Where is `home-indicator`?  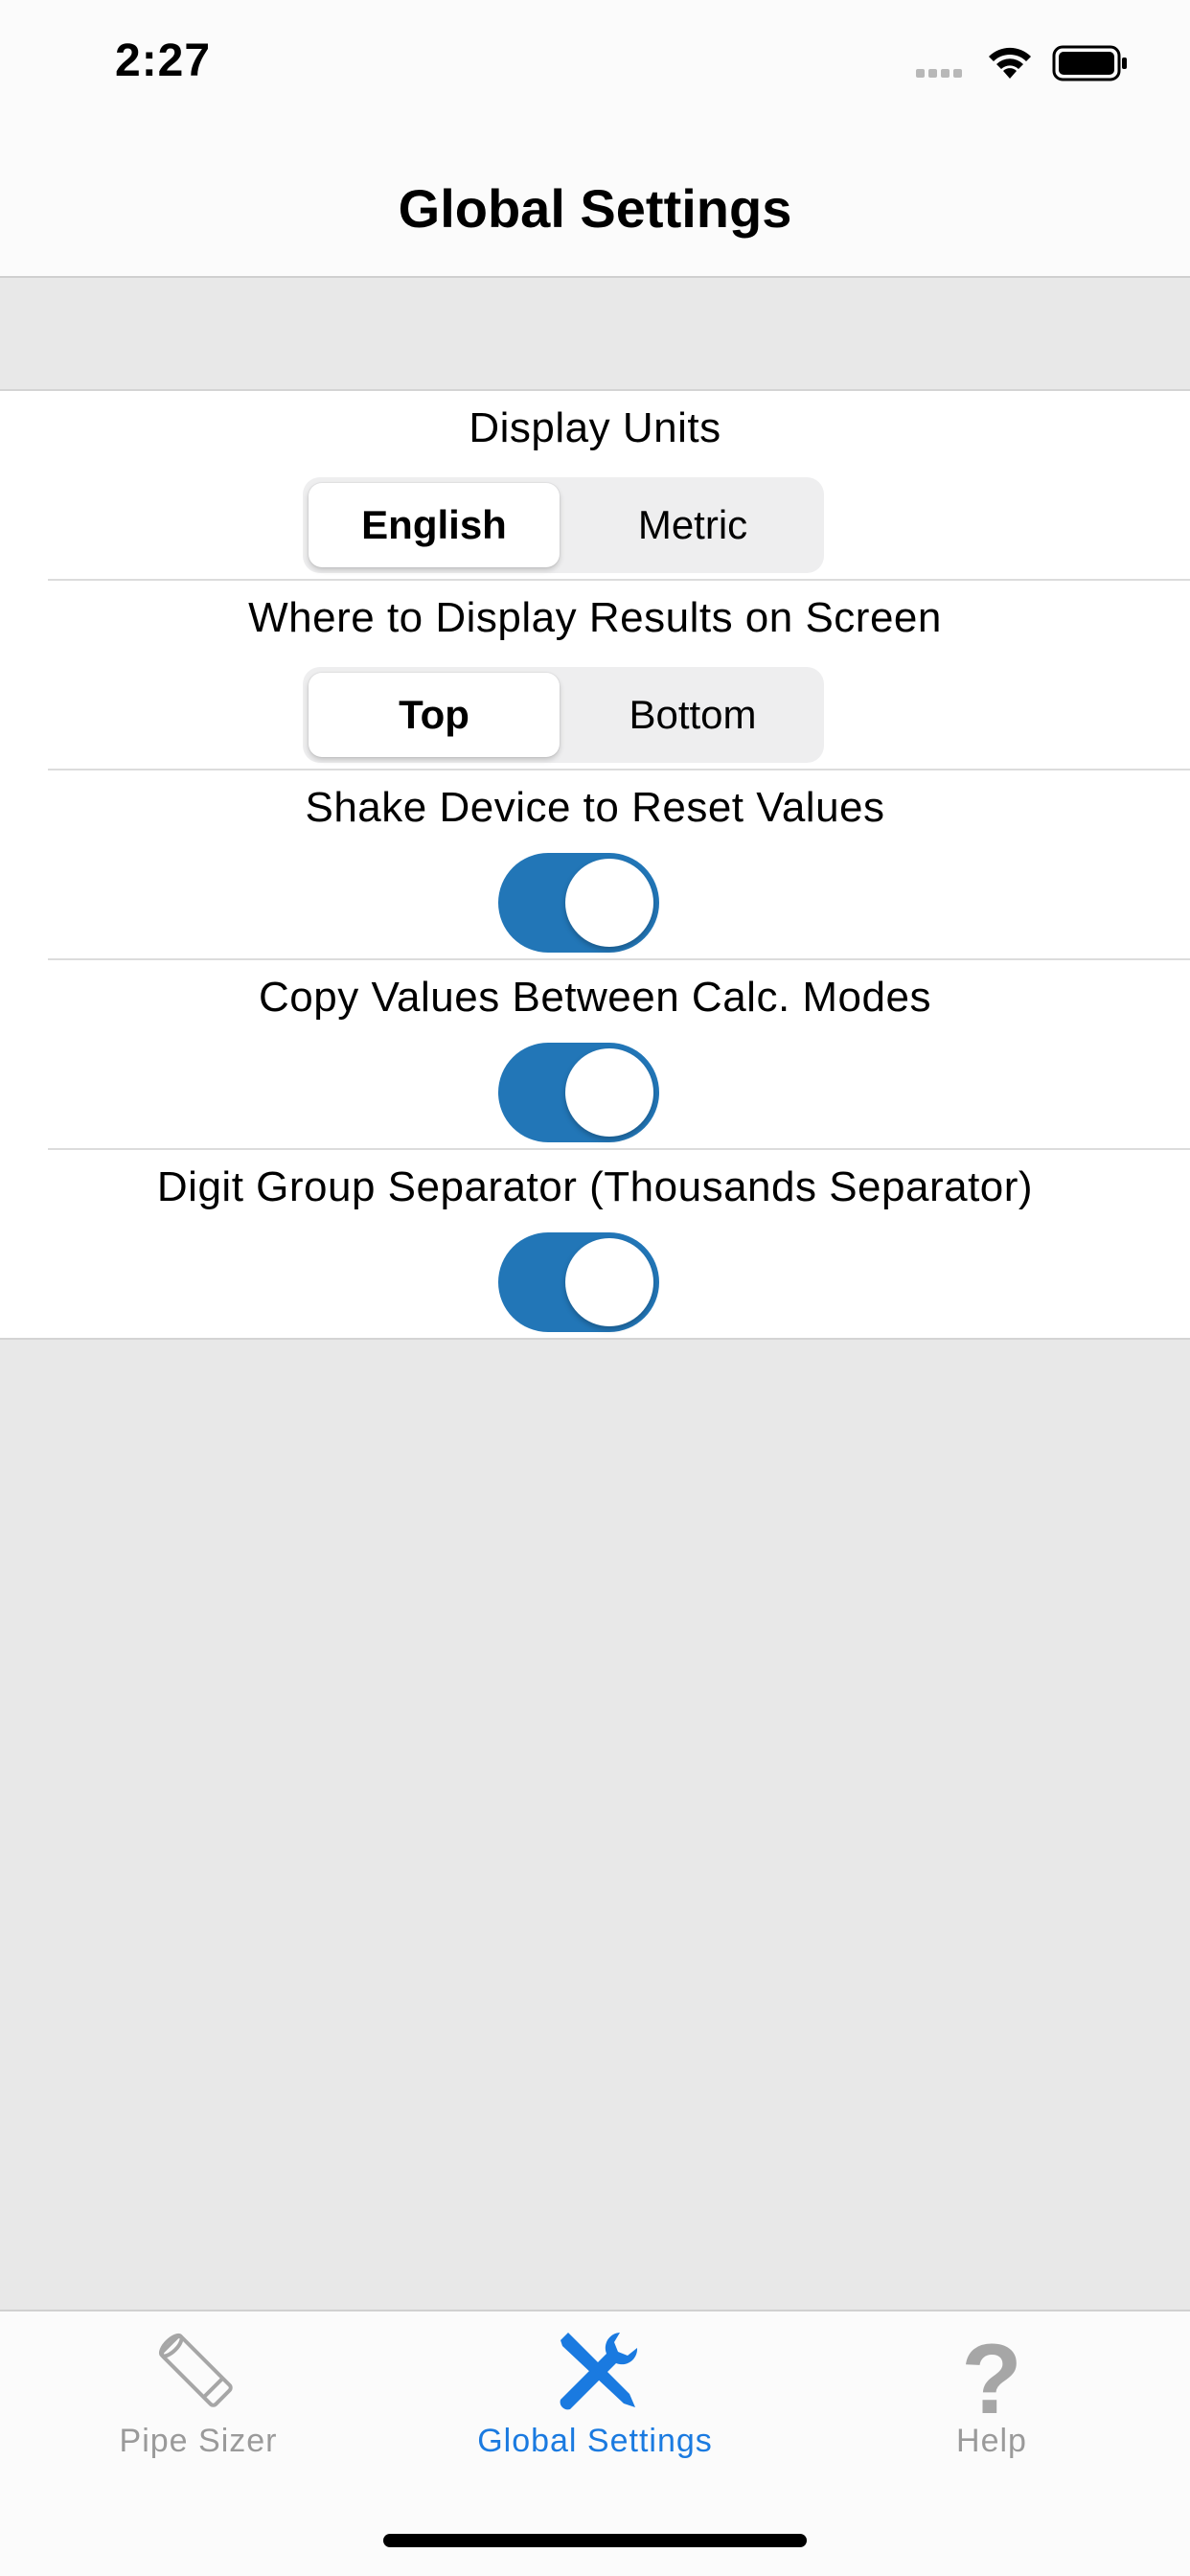 home-indicator is located at coordinates (595, 2540).